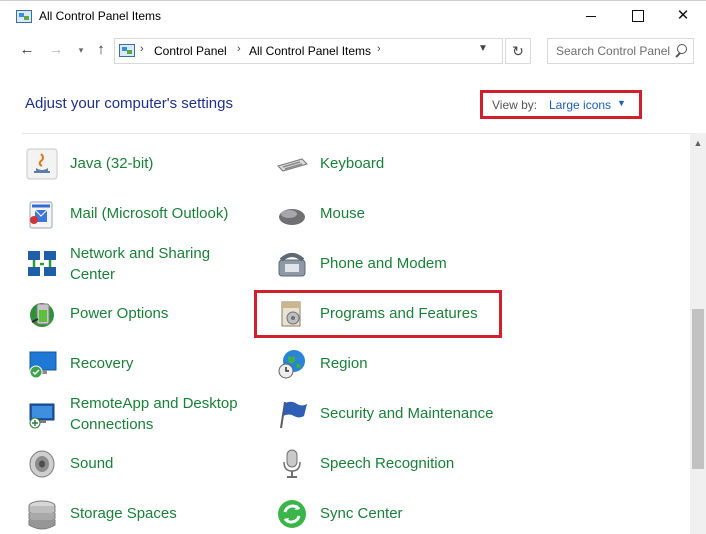 This screenshot has width=706, height=534. What do you see at coordinates (154, 414) in the screenshot?
I see `item-label: RemoteApp and Desktop Connections` at bounding box center [154, 414].